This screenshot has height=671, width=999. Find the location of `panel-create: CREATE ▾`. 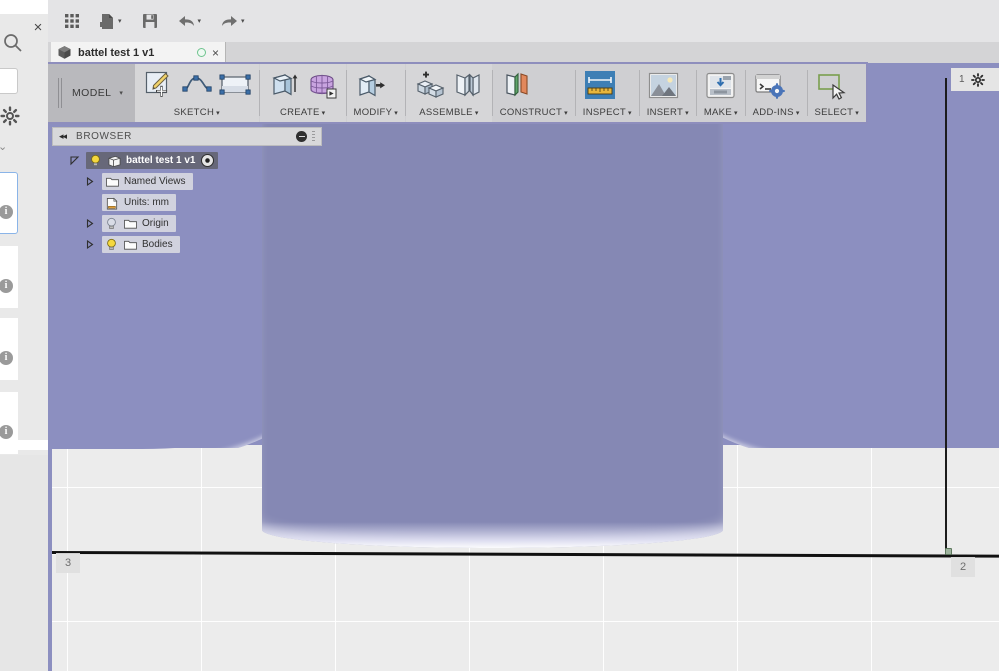

panel-create: CREATE ▾ is located at coordinates (302, 93).